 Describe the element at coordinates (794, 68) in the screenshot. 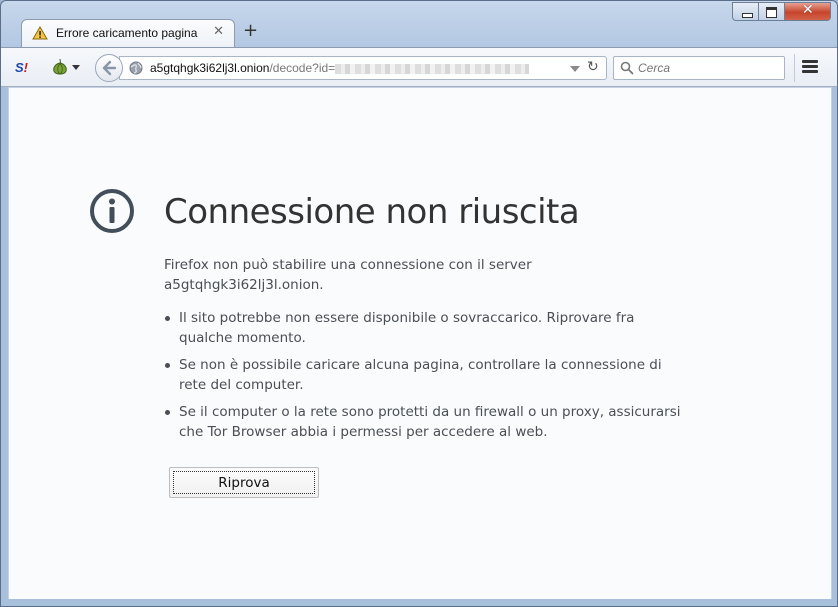

I see `toolbar-separator` at that location.